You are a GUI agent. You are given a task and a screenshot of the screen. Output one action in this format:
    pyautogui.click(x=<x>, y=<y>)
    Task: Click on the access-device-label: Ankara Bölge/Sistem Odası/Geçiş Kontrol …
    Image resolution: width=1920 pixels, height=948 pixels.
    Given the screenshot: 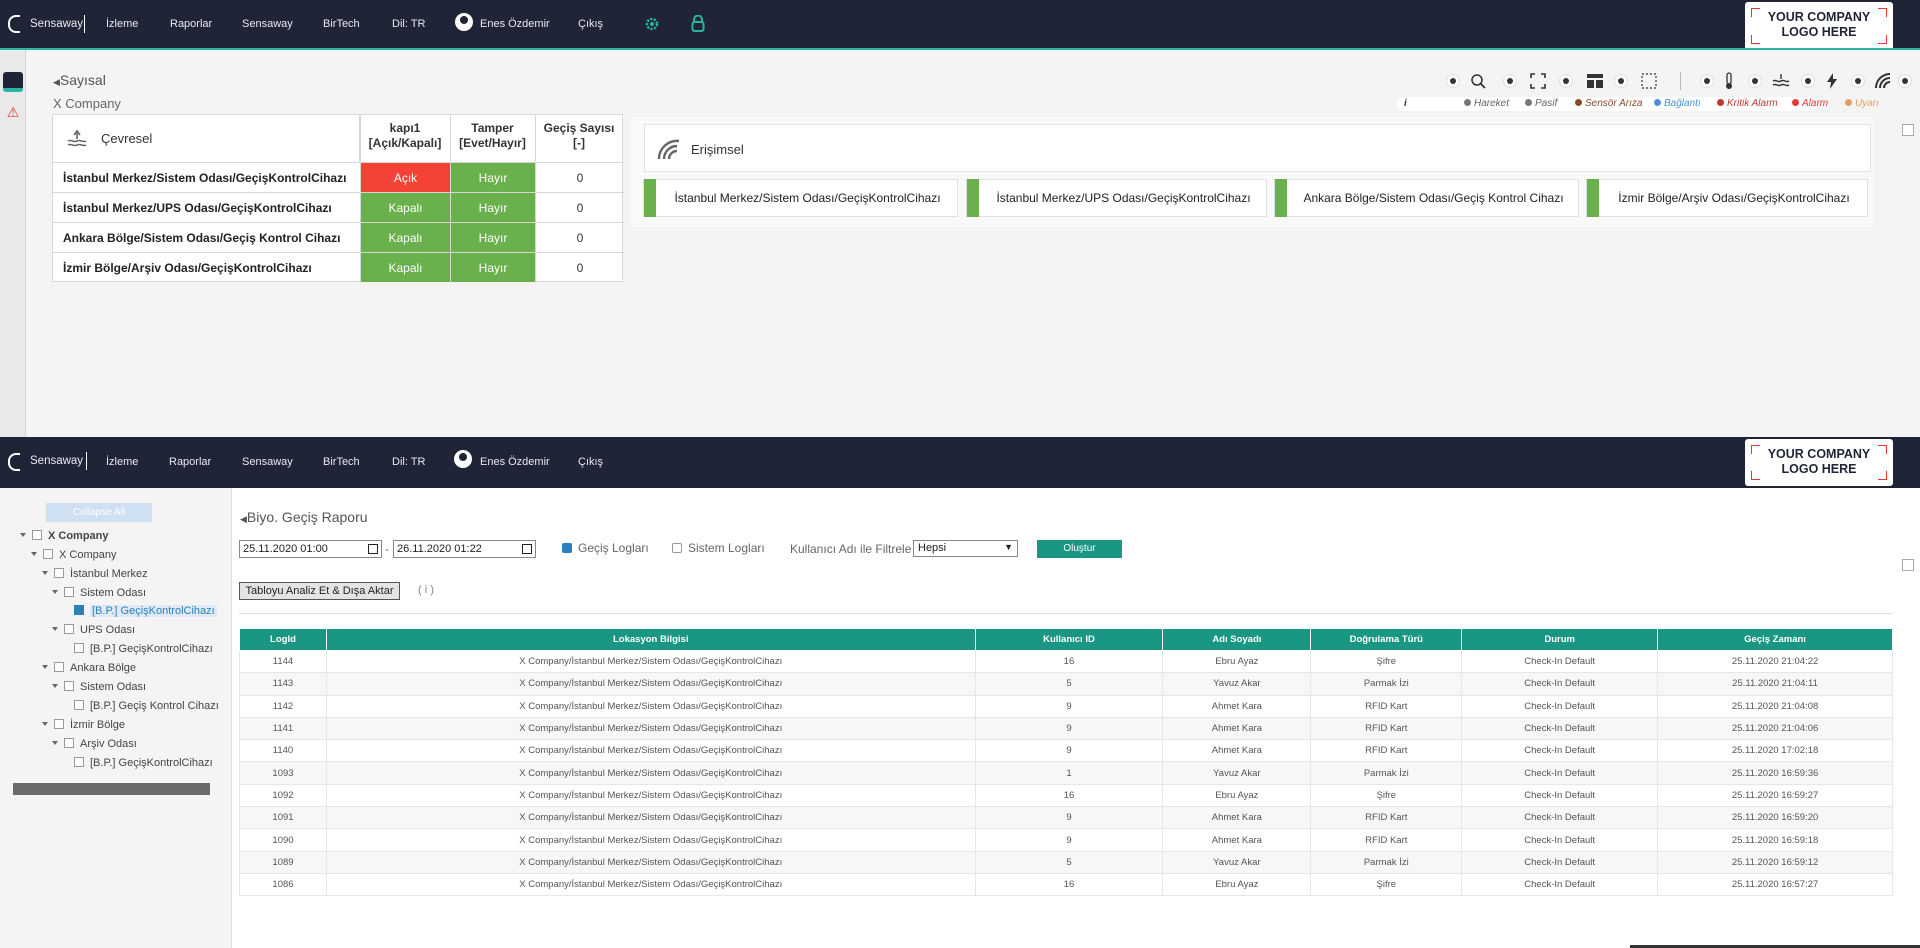 What is the action you would take?
    pyautogui.click(x=1433, y=198)
    